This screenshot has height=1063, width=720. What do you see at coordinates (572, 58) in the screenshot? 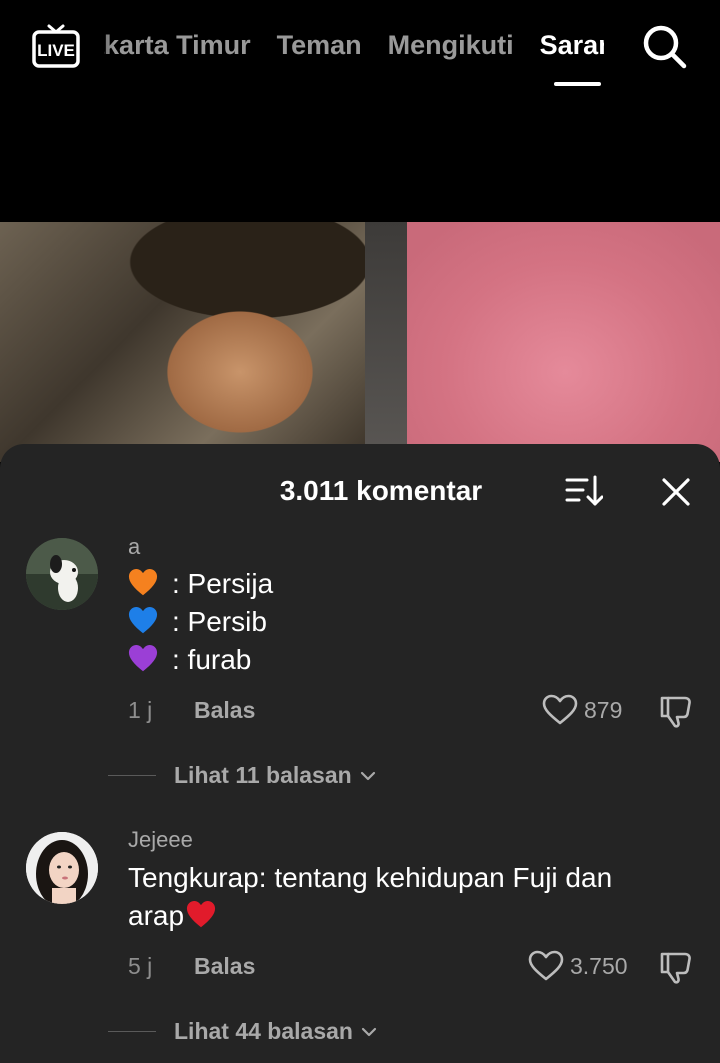
I see `tab-saran: Saran` at bounding box center [572, 58].